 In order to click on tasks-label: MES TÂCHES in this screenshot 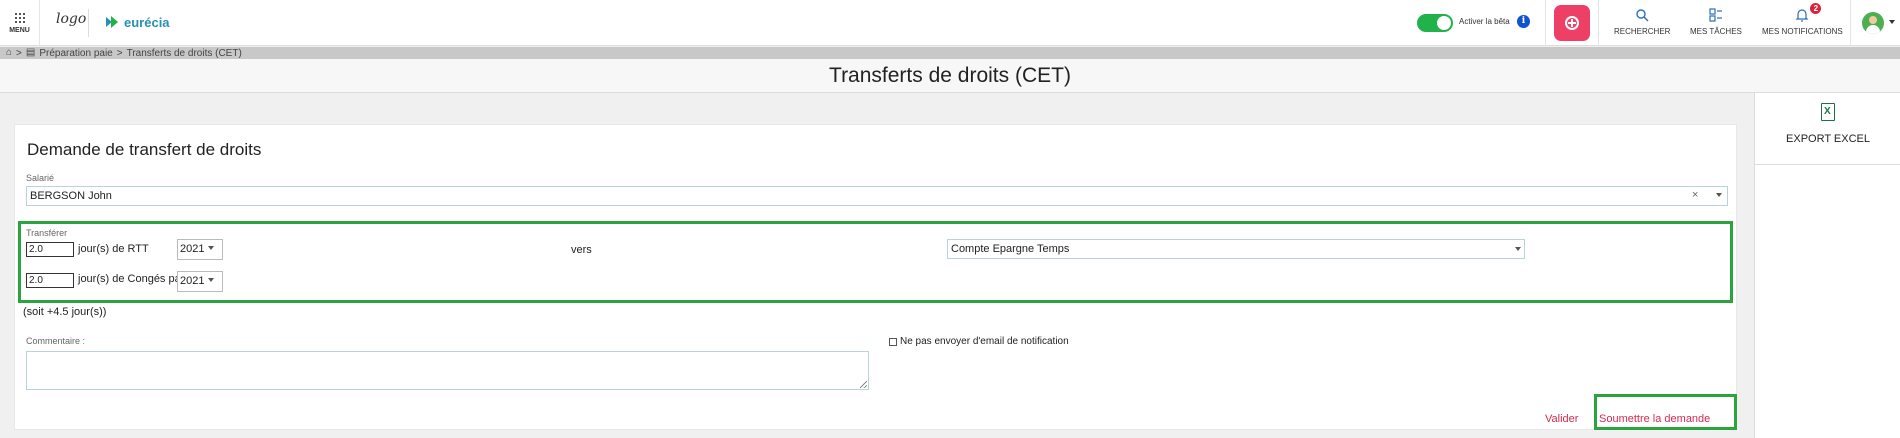, I will do `click(1716, 31)`.